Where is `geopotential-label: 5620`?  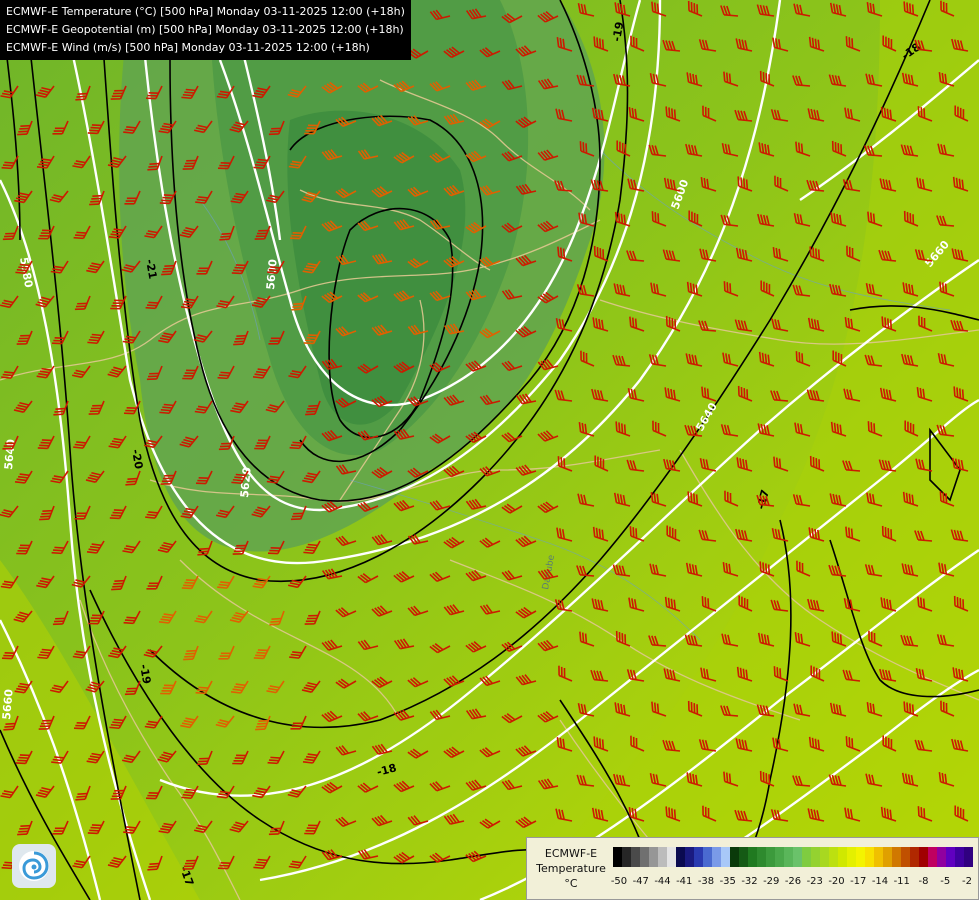 geopotential-label: 5620 is located at coordinates (246, 482).